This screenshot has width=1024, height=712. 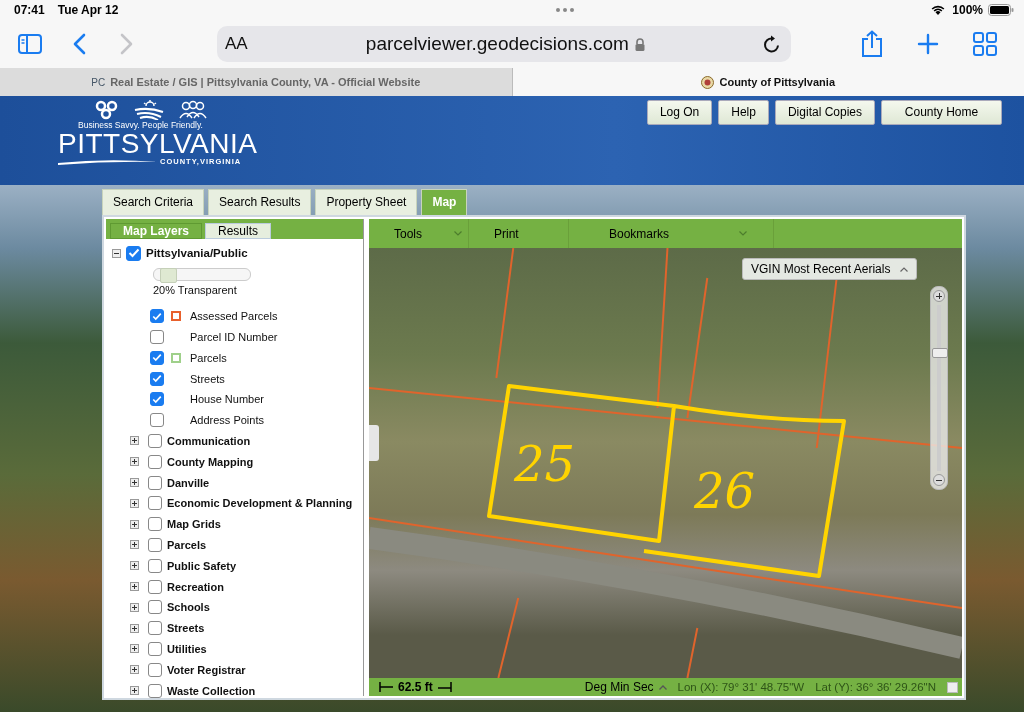 I want to click on header-button: Help, so click(x=743, y=112).